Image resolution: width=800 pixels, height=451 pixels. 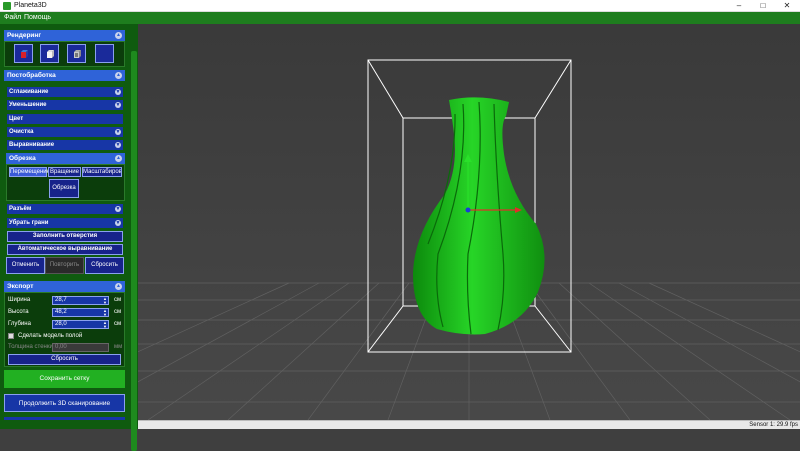 I want to click on gray-cube-icon, so click(x=77, y=54).